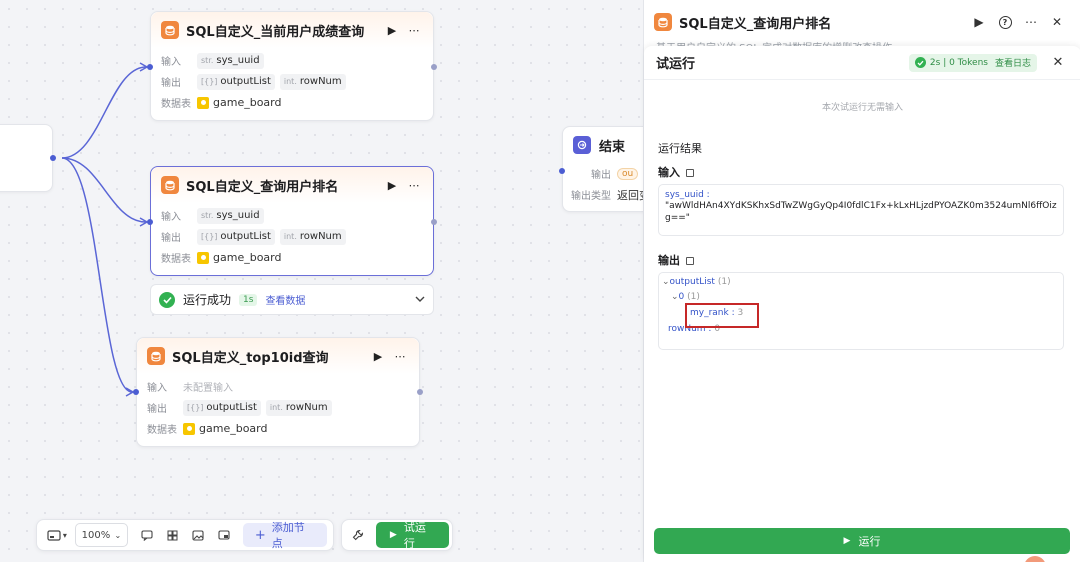  I want to click on end-type-label: 输出类型, so click(591, 196).